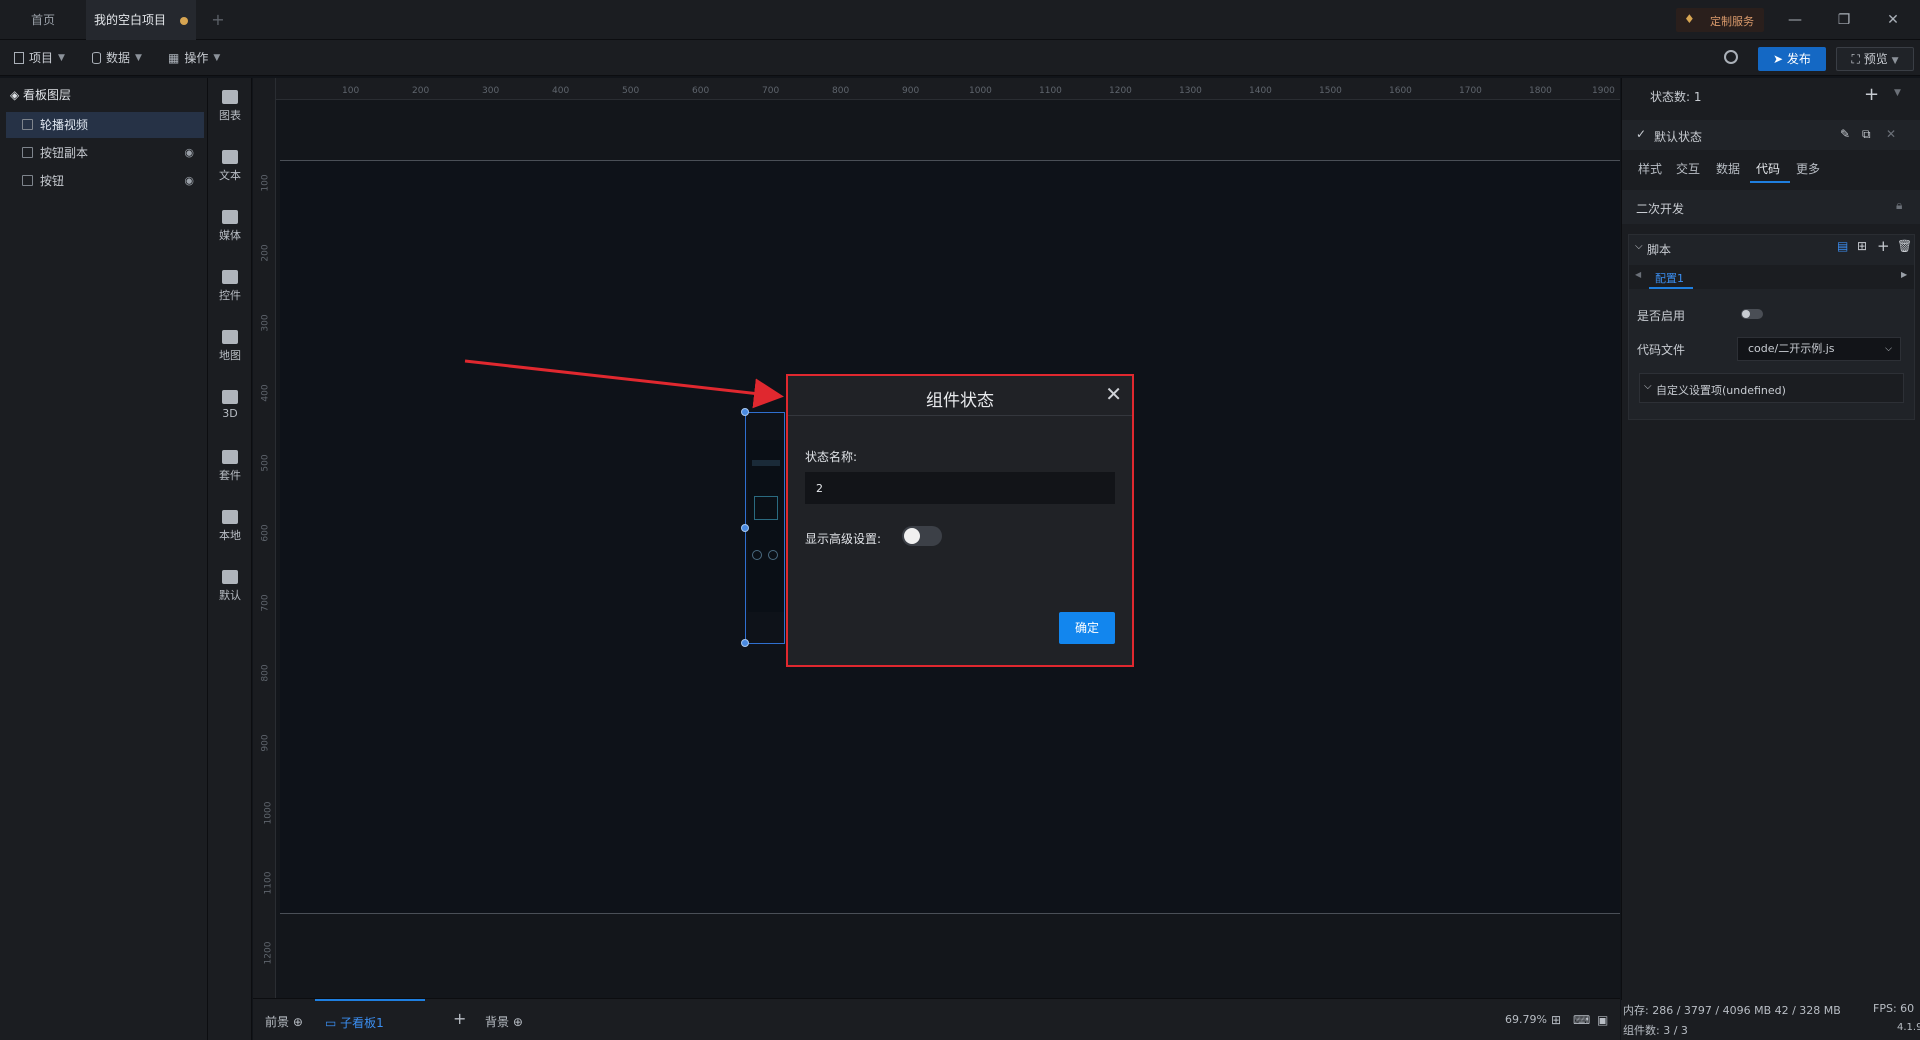  I want to click on tab-data: 数据, so click(1728, 168).